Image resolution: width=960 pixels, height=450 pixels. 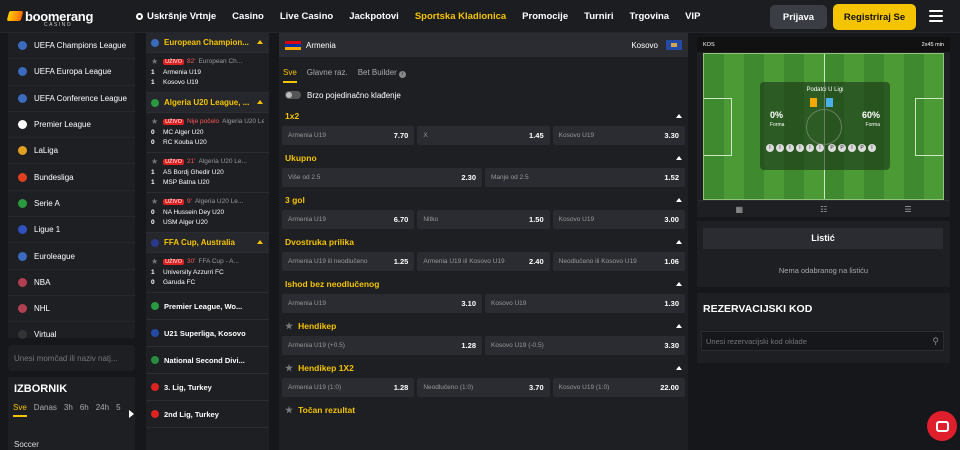 What do you see at coordinates (483, 95) in the screenshot?
I see `quick-bet-row: Brzo pojedinačno klađenje` at bounding box center [483, 95].